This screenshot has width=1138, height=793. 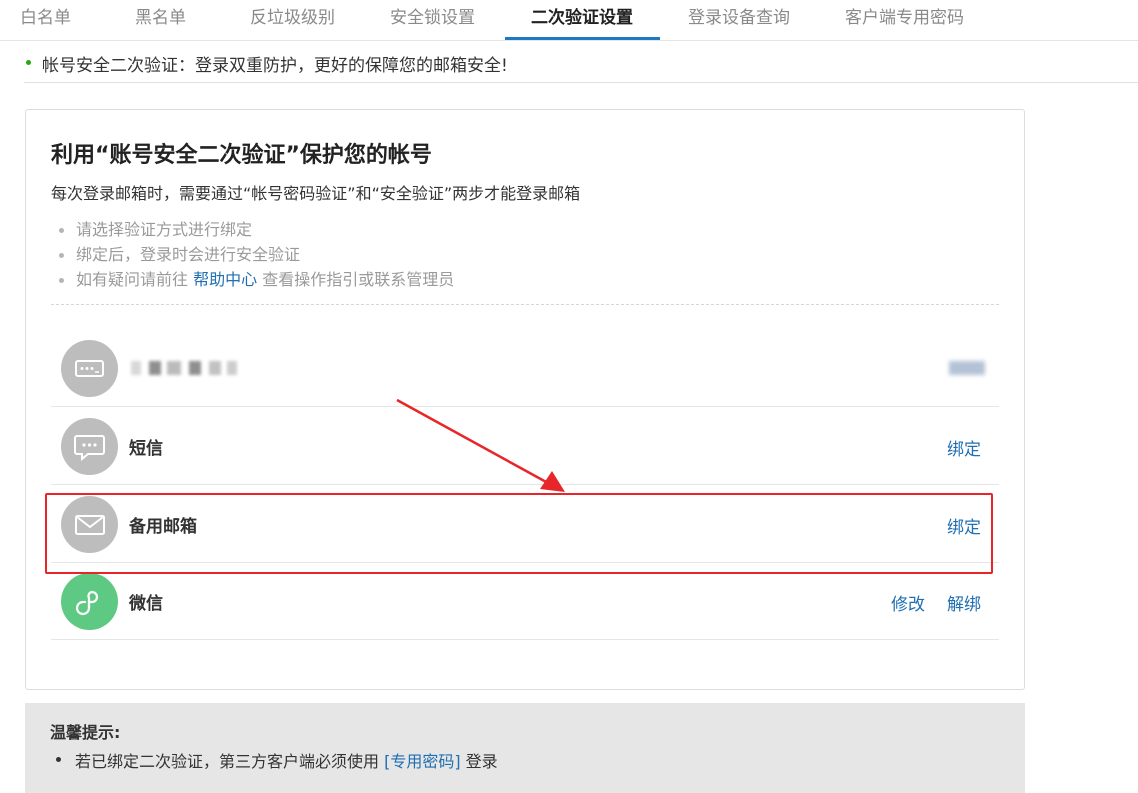 I want to click on tip-item: 绑定后，登录时会进行安全验证, so click(x=252, y=255).